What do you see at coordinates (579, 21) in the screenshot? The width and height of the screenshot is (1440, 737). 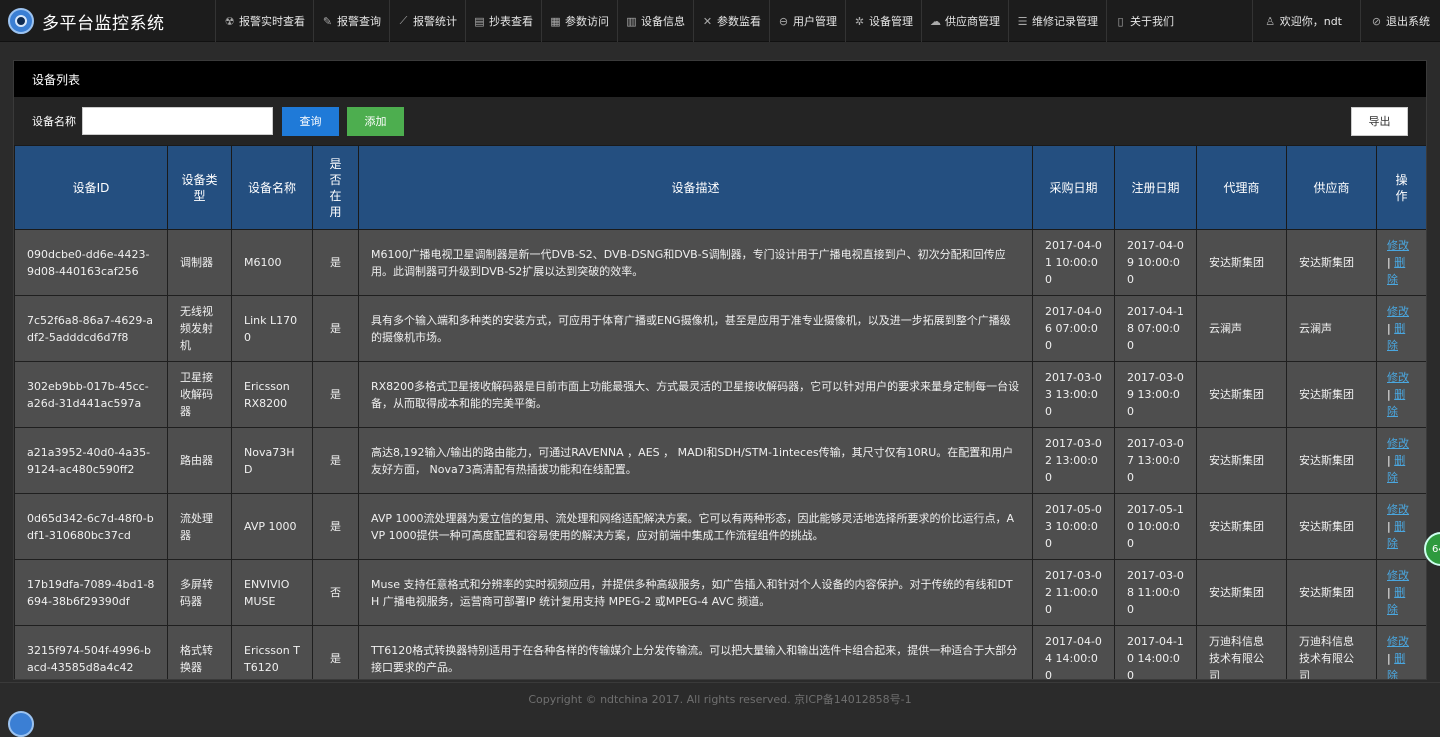 I see `nav-item-param-access: ▦ 参数访问` at bounding box center [579, 21].